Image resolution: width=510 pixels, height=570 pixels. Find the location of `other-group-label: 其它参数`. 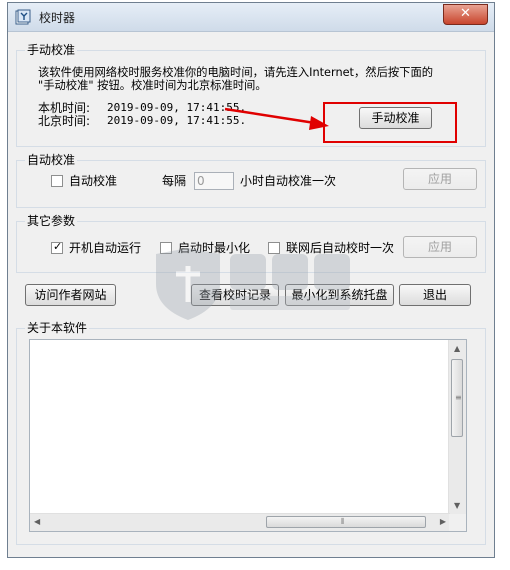

other-group-label: 其它参数 is located at coordinates (51, 221).